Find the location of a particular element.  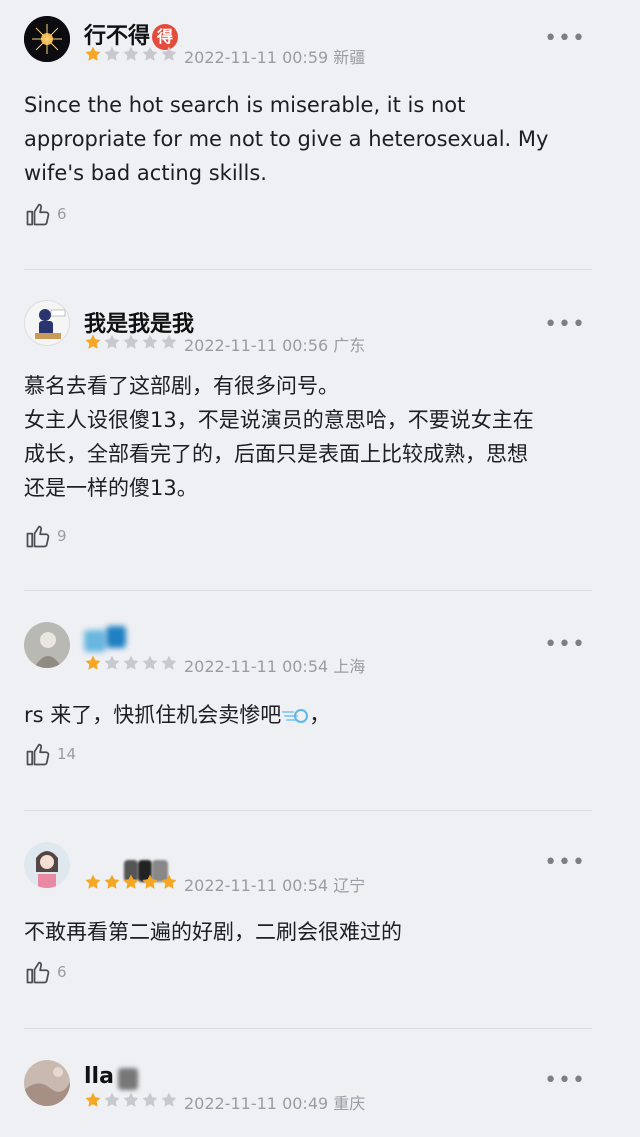

review-meta: 2022-11-11 00:56 广东 is located at coordinates (274, 344).